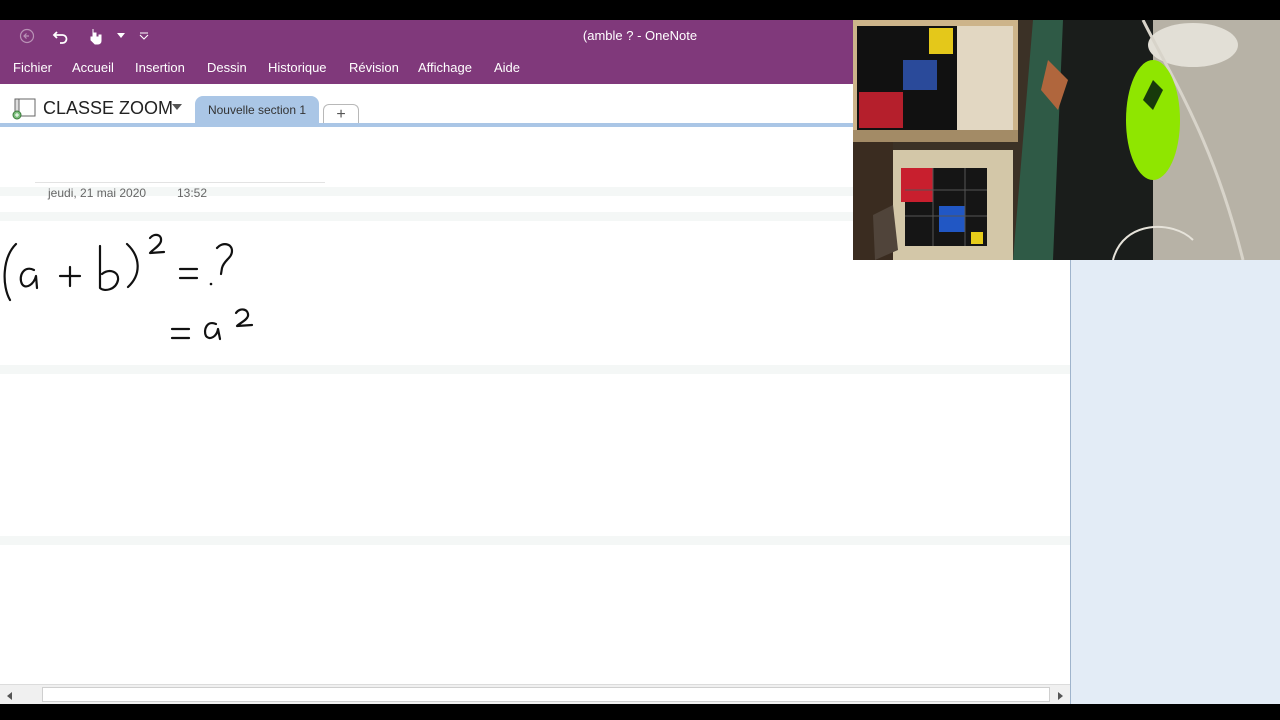  Describe the element at coordinates (24, 109) in the screenshot. I see `notebook-icon` at that location.